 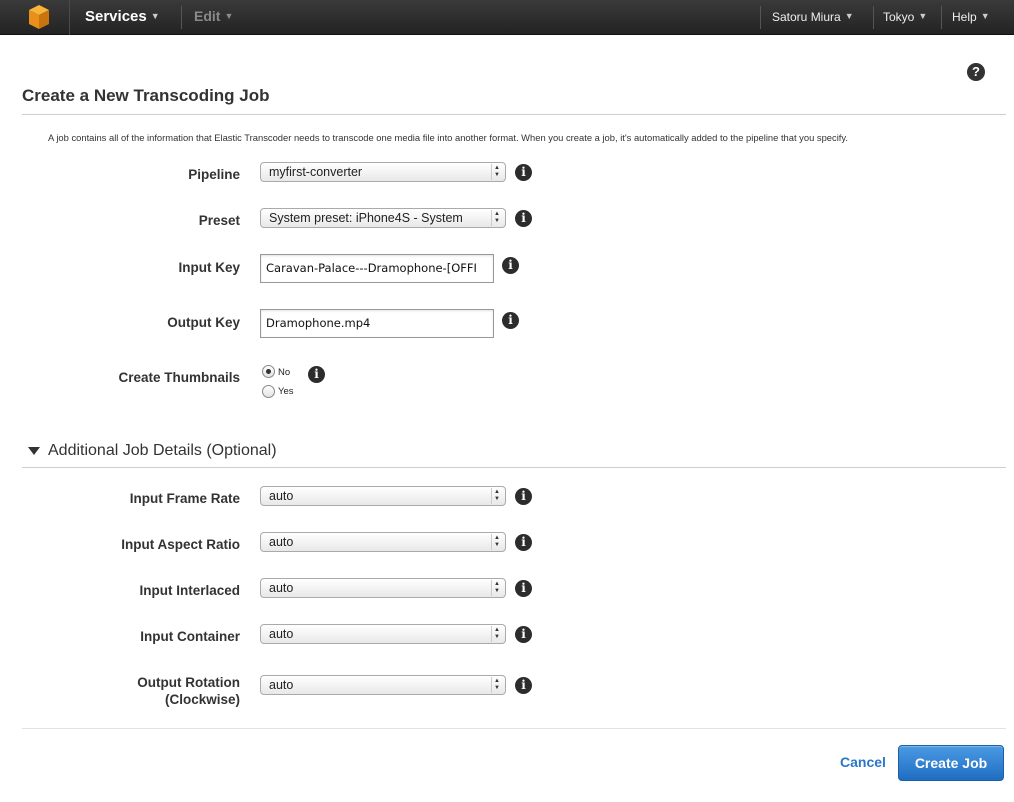 I want to click on thumbnails-yes-label: Yes, so click(x=286, y=391).